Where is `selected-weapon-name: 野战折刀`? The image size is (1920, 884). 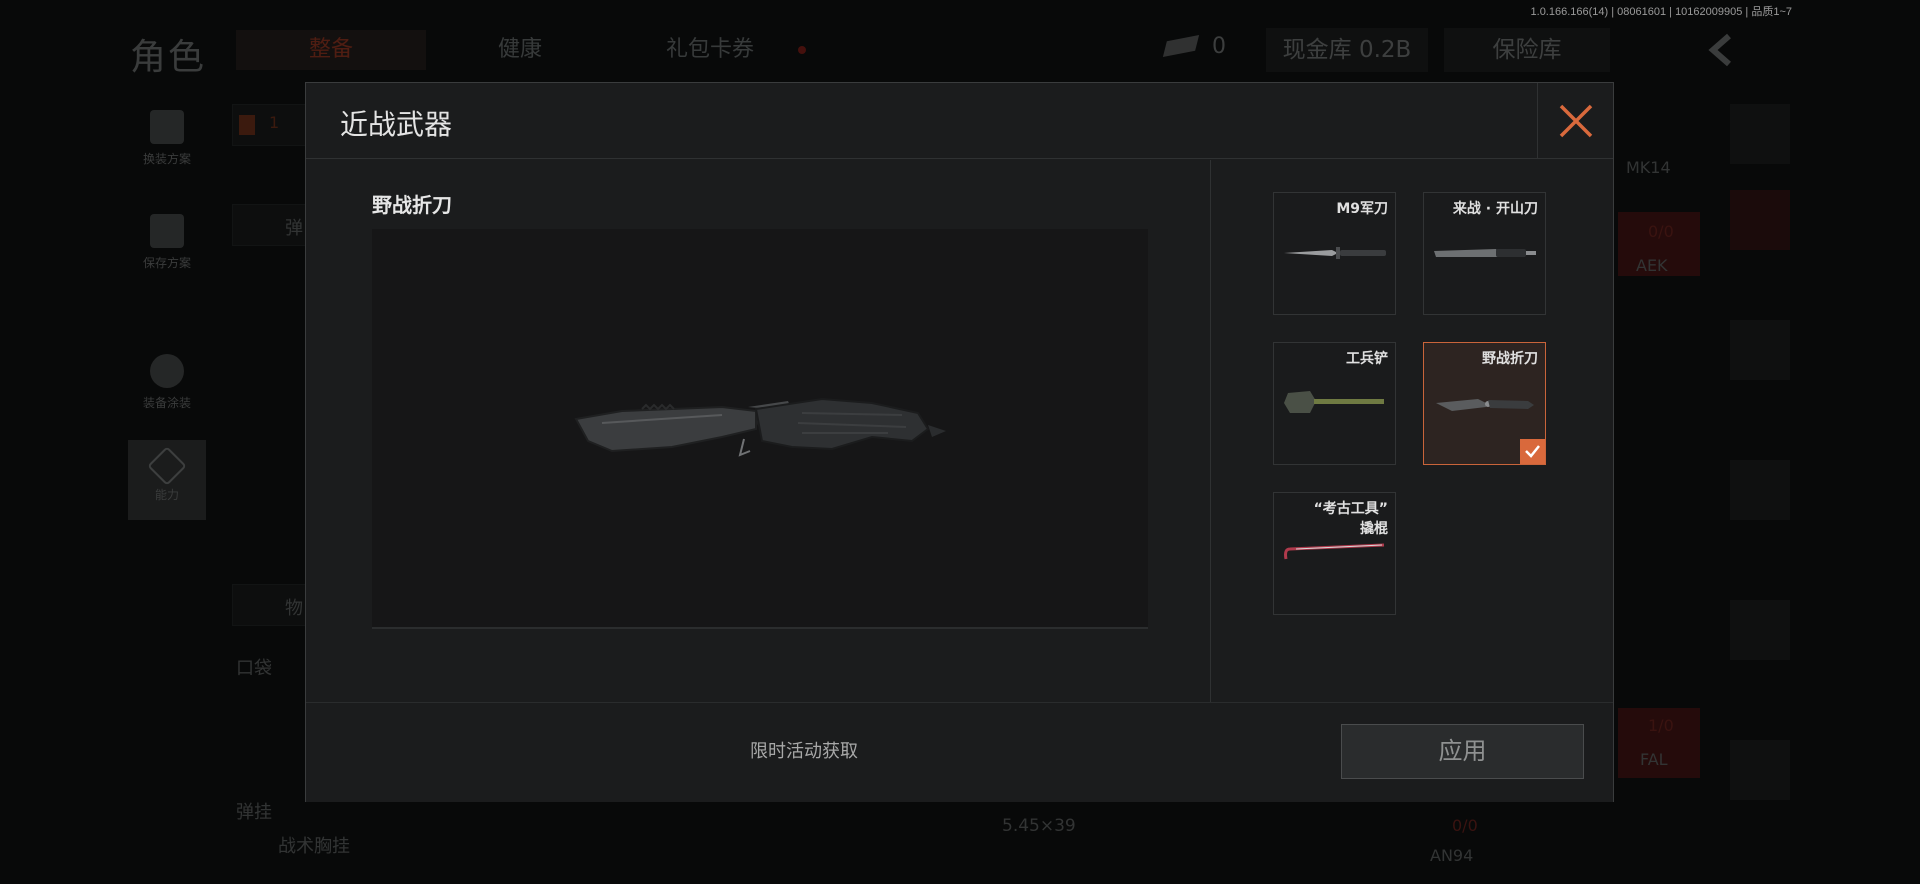
selected-weapon-name: 野战折刀 is located at coordinates (412, 205).